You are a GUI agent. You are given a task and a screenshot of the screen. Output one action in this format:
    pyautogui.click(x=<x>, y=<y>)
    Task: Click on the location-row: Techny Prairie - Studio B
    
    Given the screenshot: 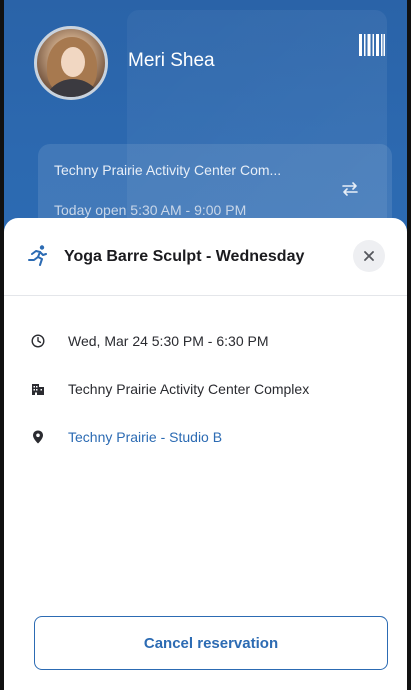 What is the action you would take?
    pyautogui.click(x=126, y=437)
    